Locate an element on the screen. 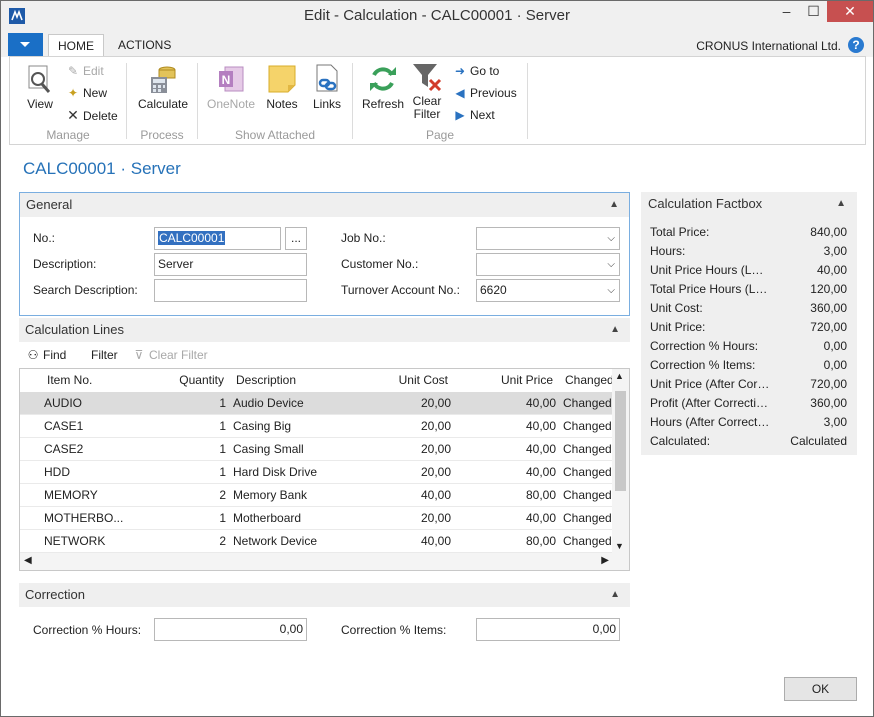  previous-button: ◀ Previous is located at coordinates (484, 93).